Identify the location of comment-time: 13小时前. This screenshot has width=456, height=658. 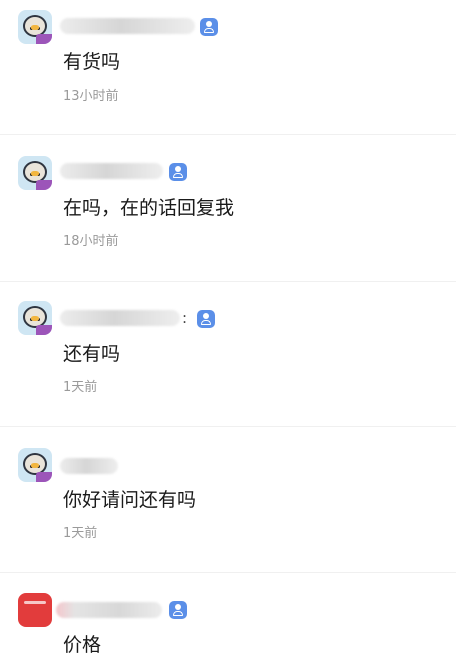
(91, 96).